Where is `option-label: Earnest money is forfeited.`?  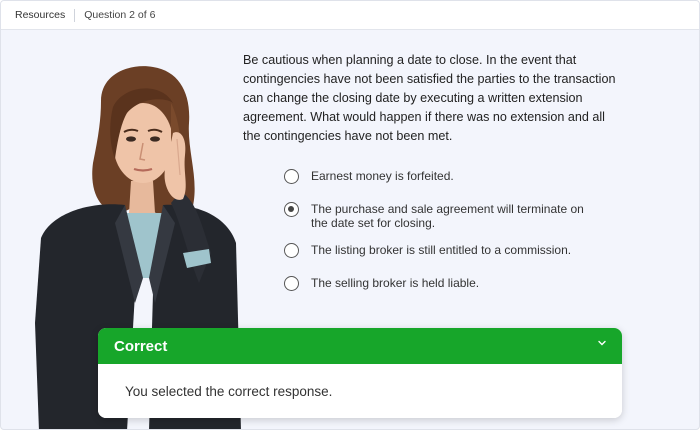 option-label: Earnest money is forfeited. is located at coordinates (382, 176).